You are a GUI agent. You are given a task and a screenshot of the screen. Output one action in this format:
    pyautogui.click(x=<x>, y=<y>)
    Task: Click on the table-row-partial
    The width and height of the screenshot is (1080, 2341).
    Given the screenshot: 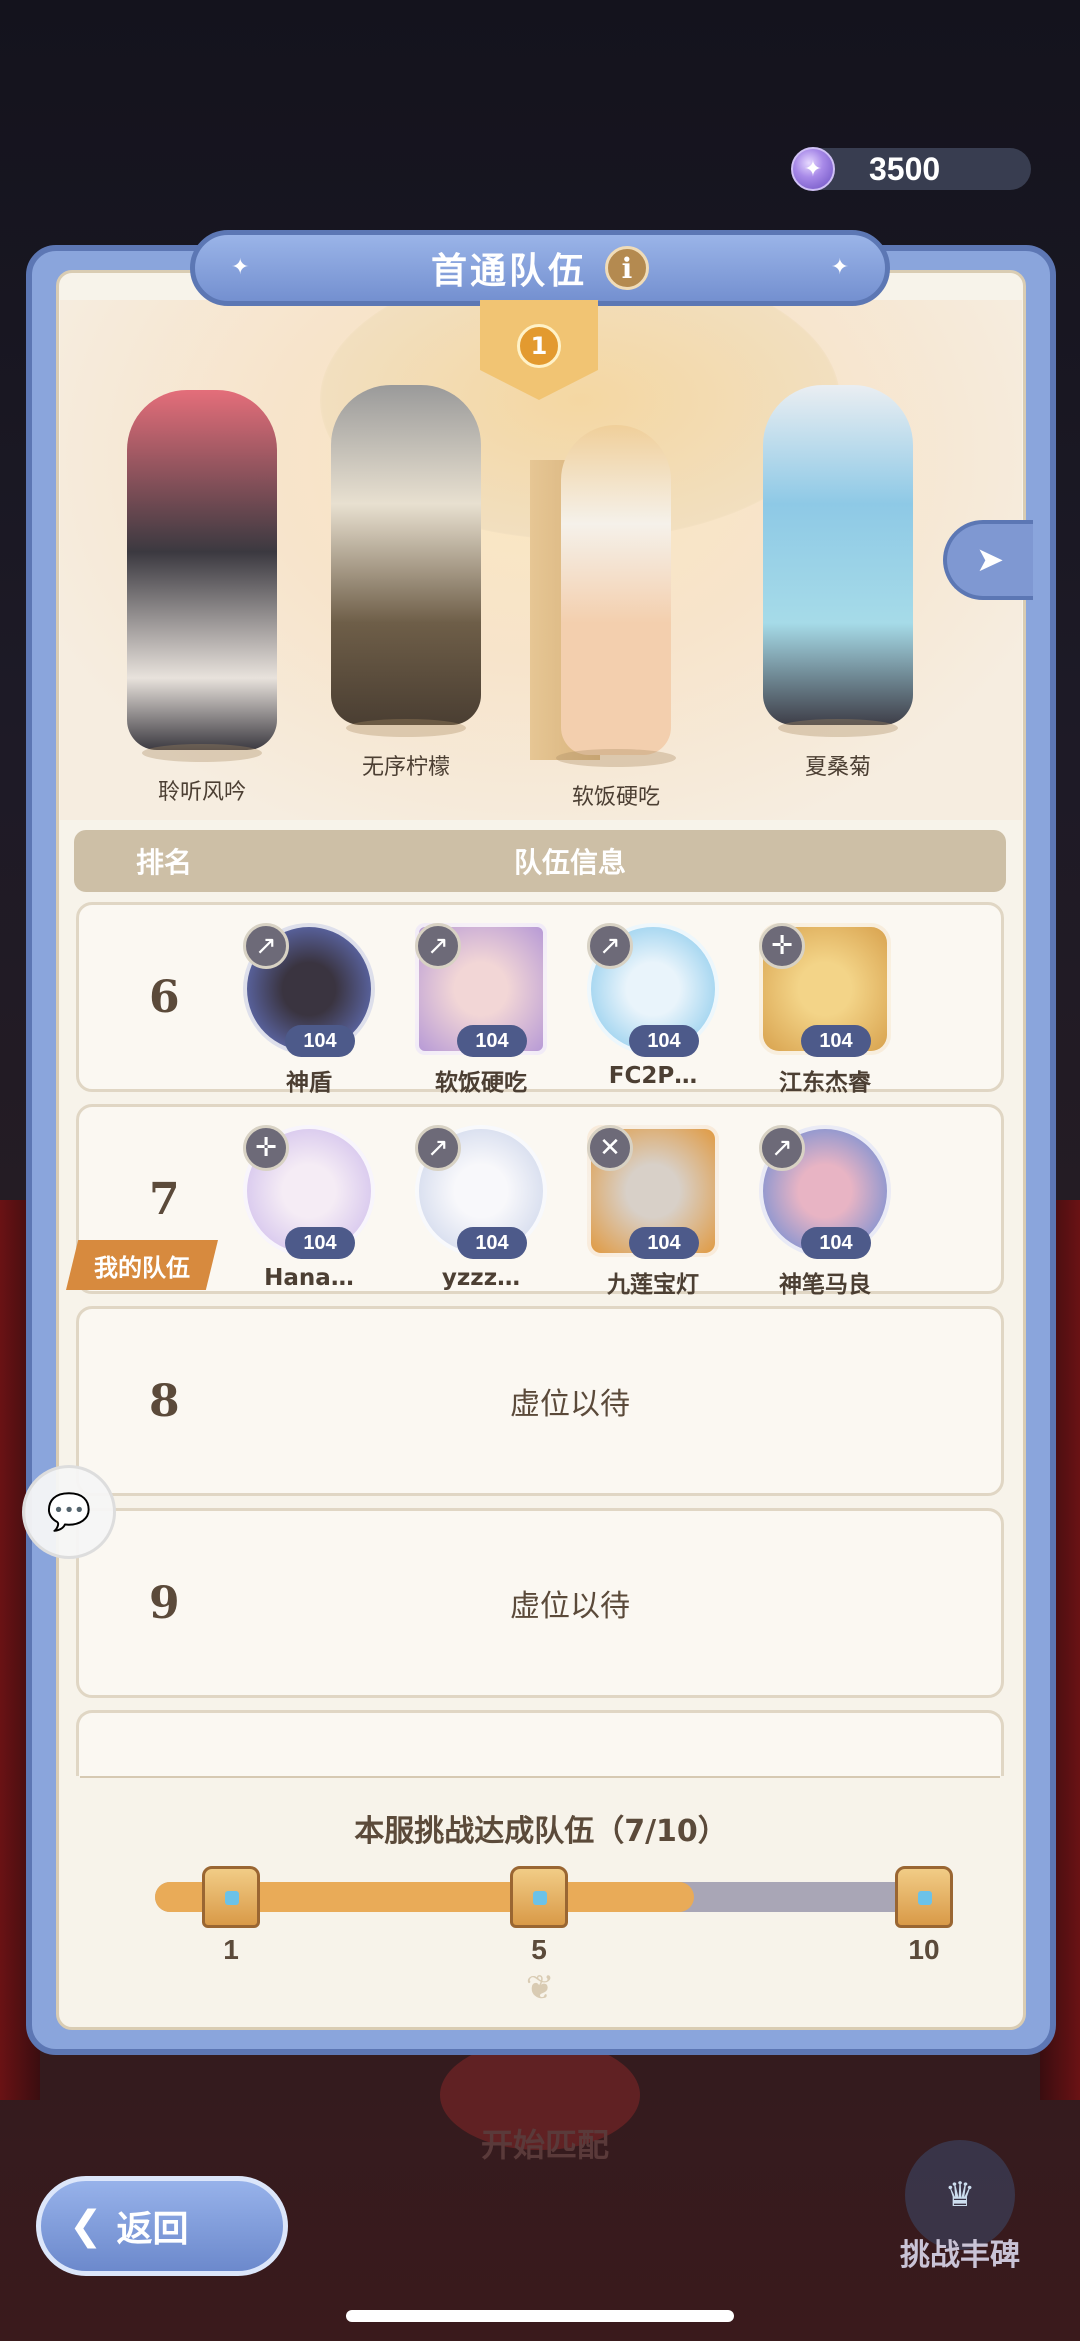 What is the action you would take?
    pyautogui.click(x=540, y=1743)
    